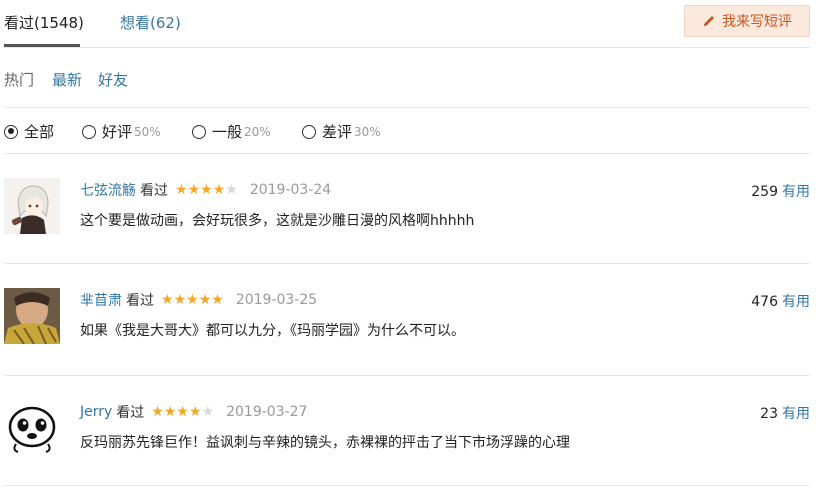 This screenshot has width=830, height=490. I want to click on comment-username: 七弦流觞, so click(108, 190).